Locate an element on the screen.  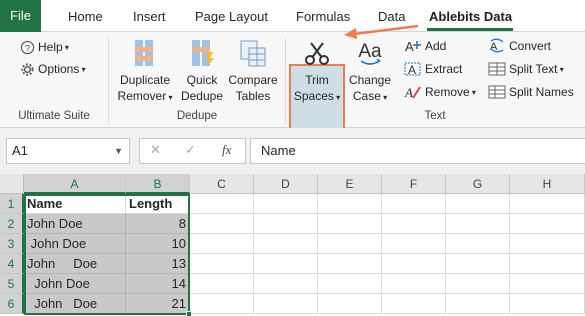
cell-g5 is located at coordinates (478, 284).